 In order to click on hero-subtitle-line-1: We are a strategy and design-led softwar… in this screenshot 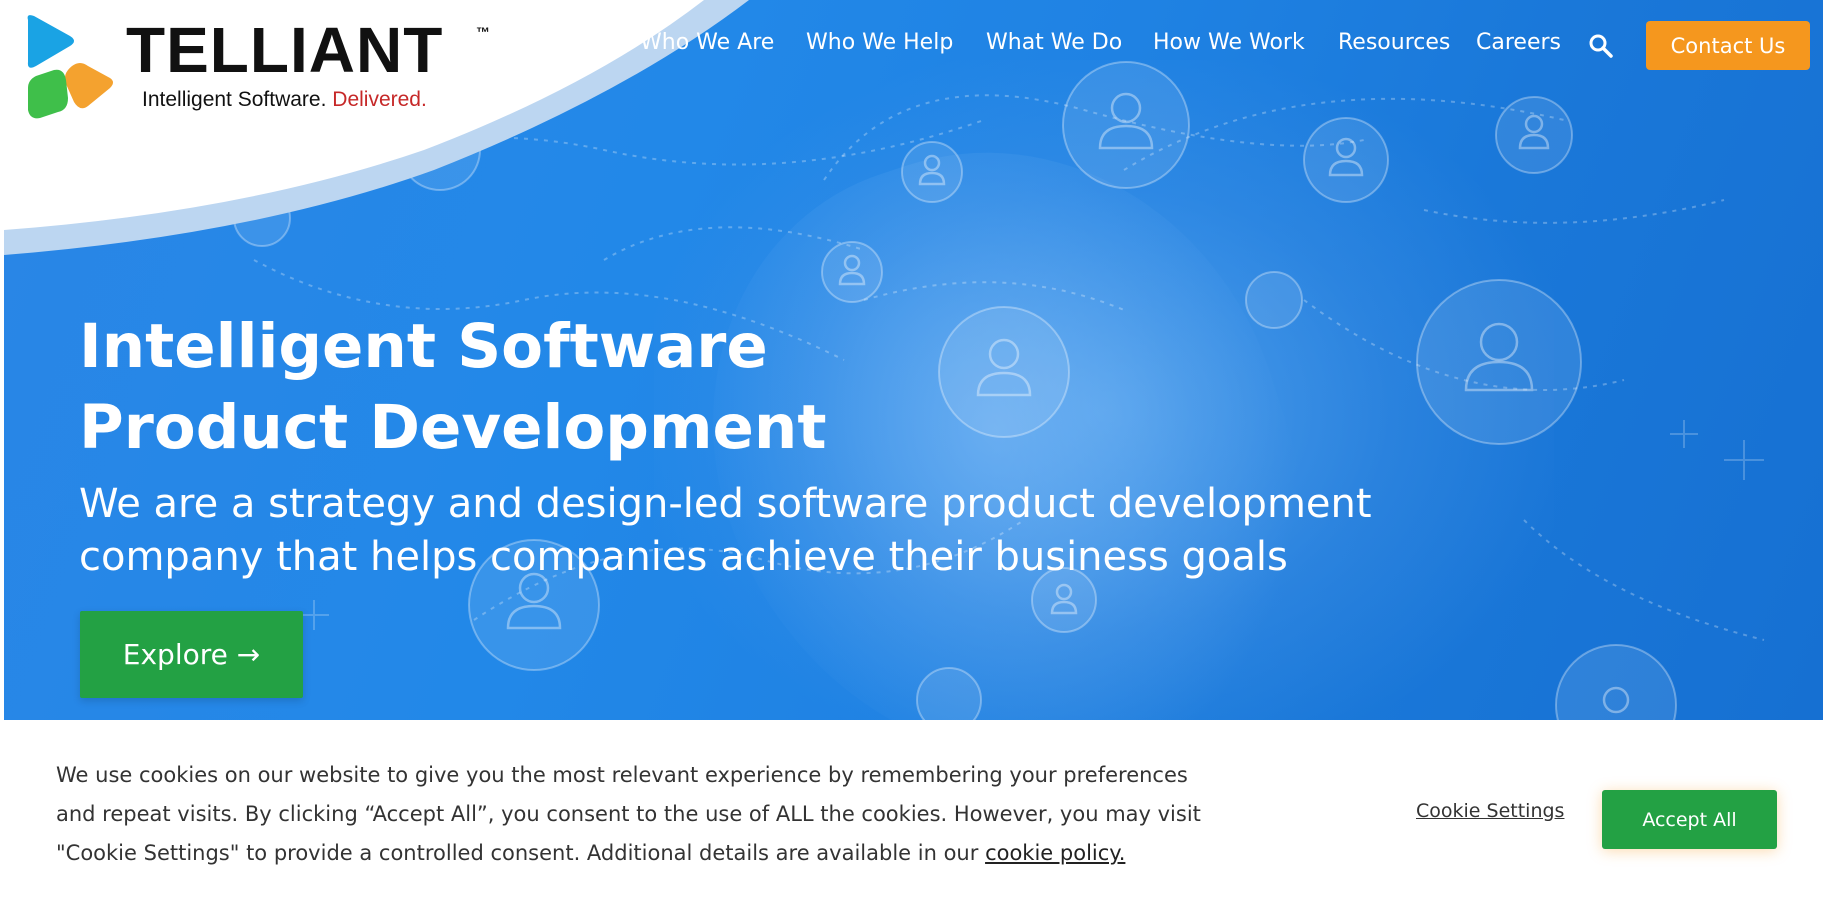, I will do `click(725, 504)`.